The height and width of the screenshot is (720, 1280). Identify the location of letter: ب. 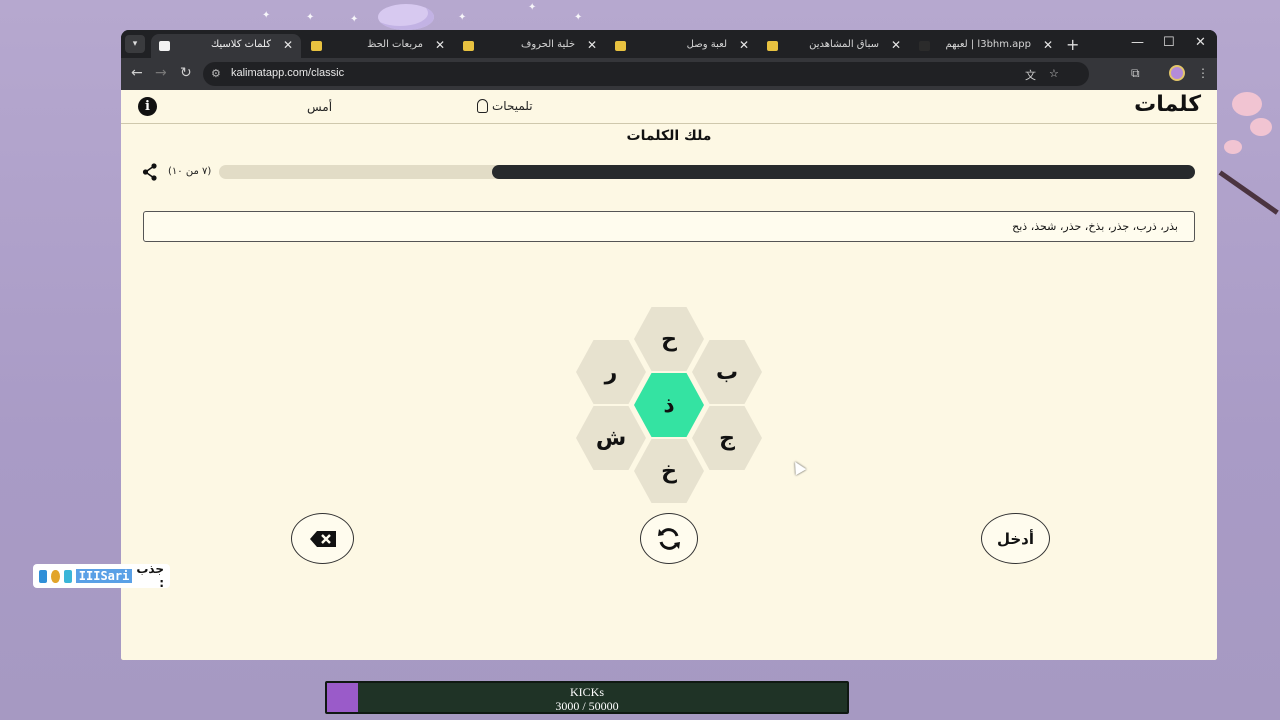
(727, 372).